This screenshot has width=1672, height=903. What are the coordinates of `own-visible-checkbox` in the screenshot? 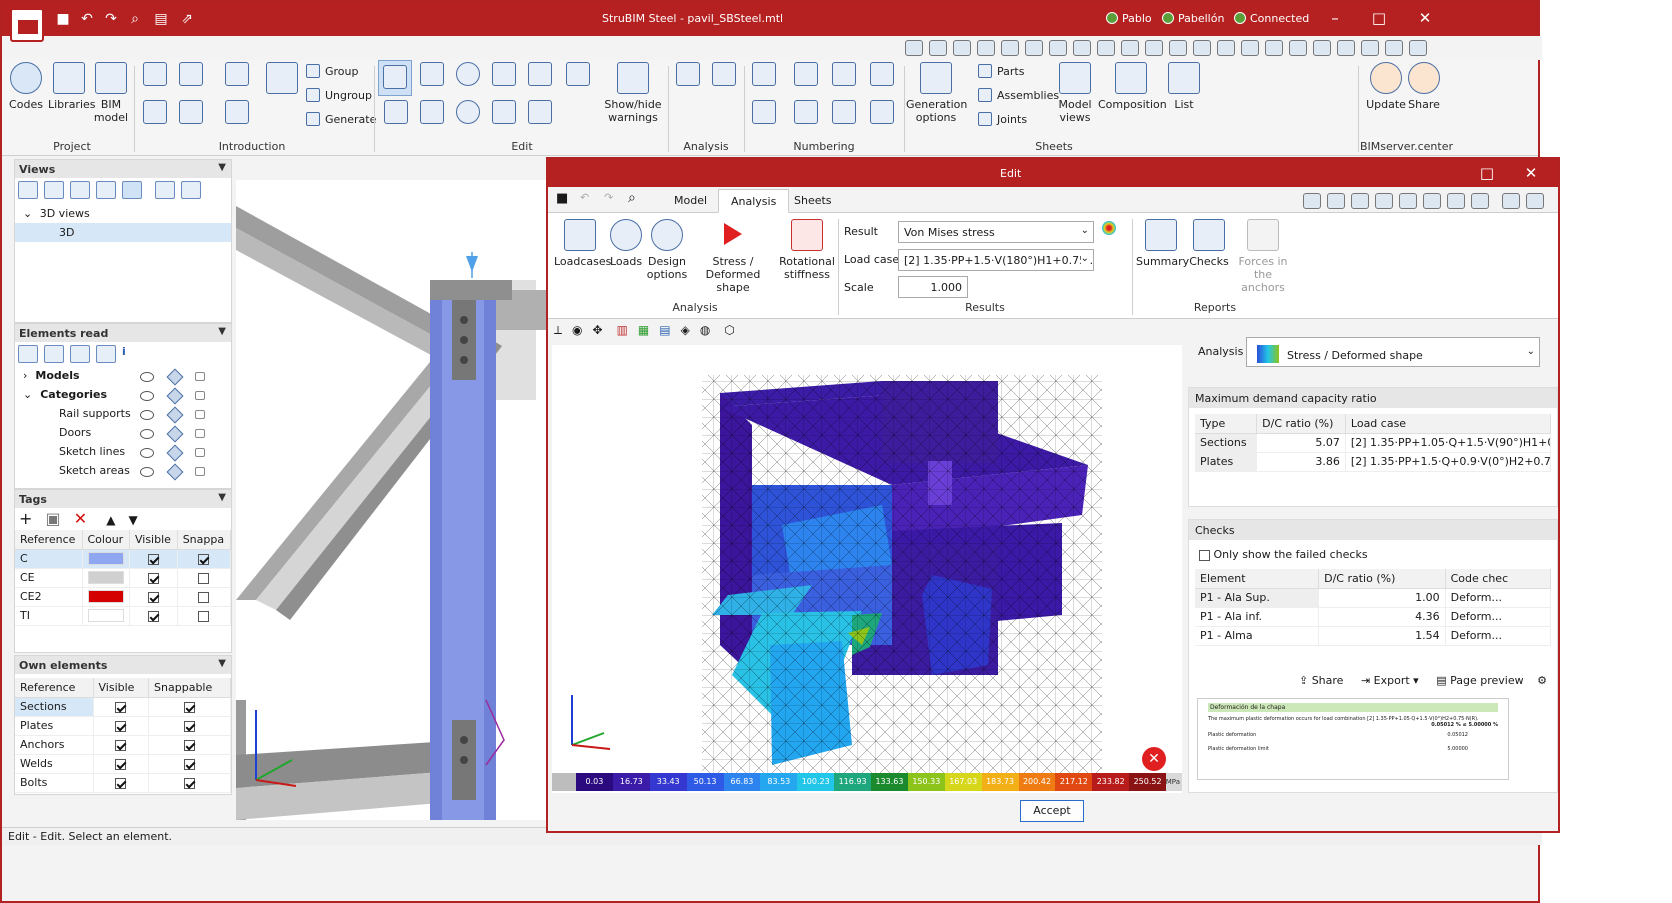 It's located at (121, 764).